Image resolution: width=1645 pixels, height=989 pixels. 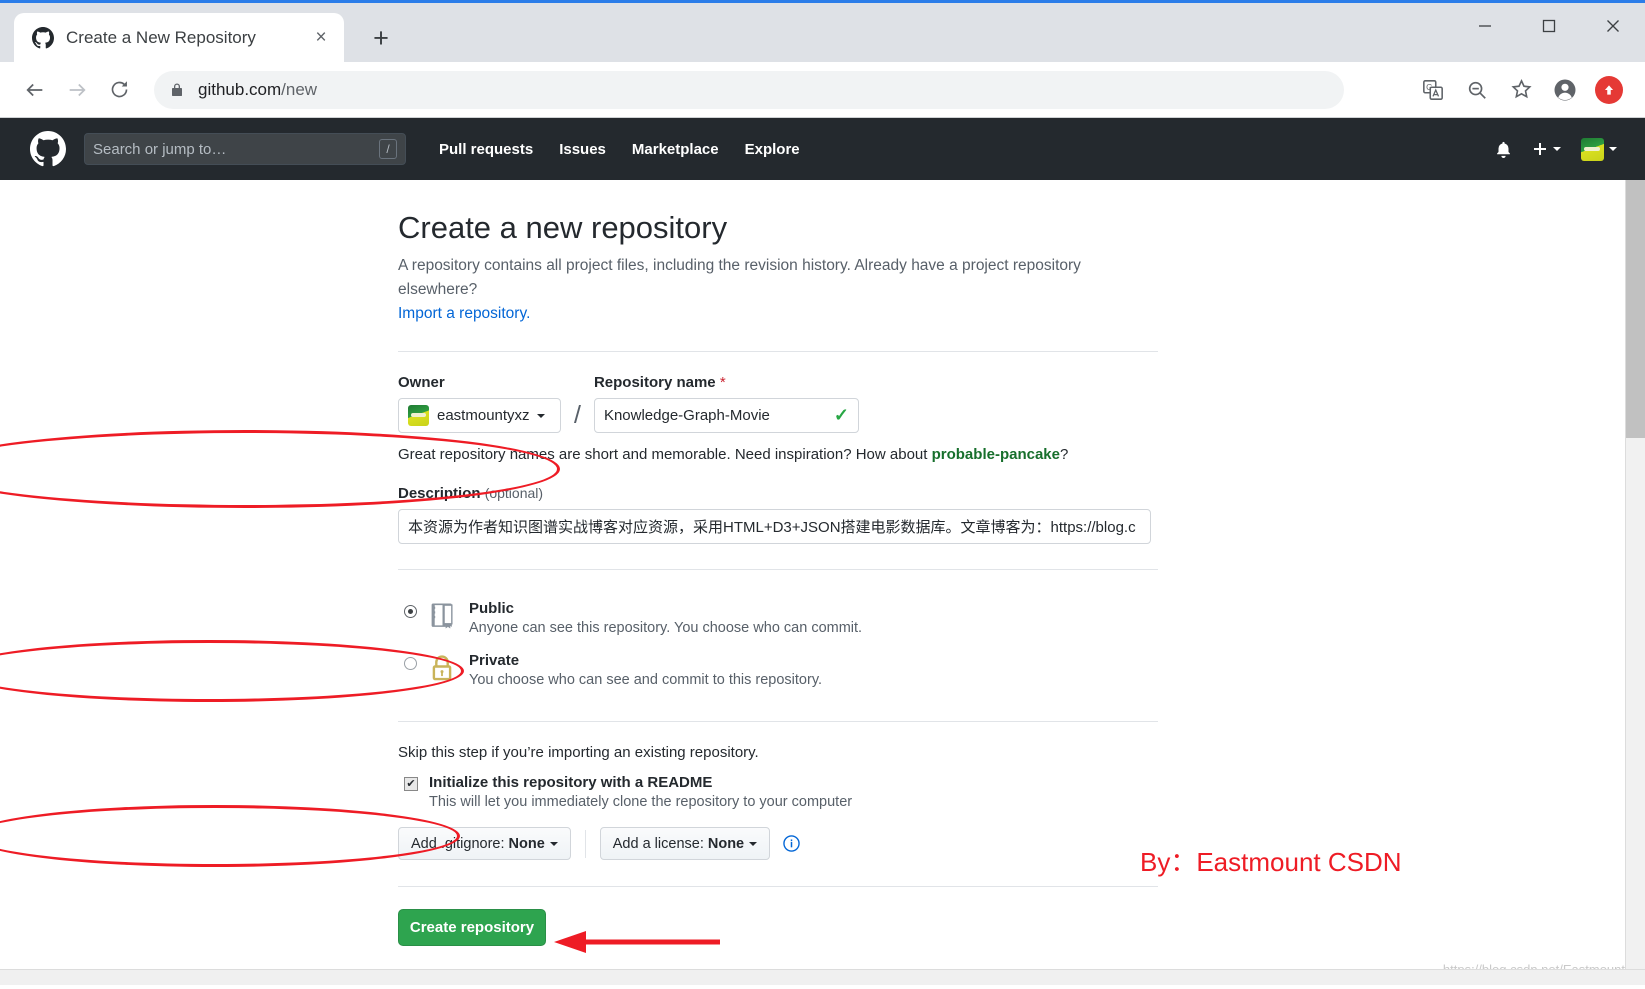 I want to click on avatar, so click(x=1599, y=149).